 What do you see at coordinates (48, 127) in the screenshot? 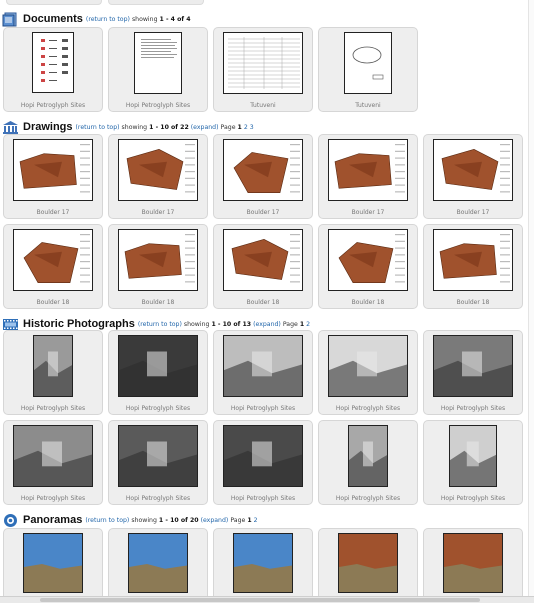
I see `section-title: Drawings` at bounding box center [48, 127].